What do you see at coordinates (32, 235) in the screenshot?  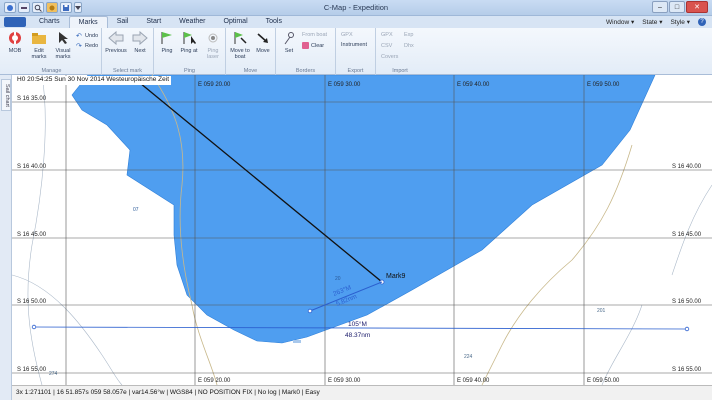 I see `lat-label-left: S 16 45.00` at bounding box center [32, 235].